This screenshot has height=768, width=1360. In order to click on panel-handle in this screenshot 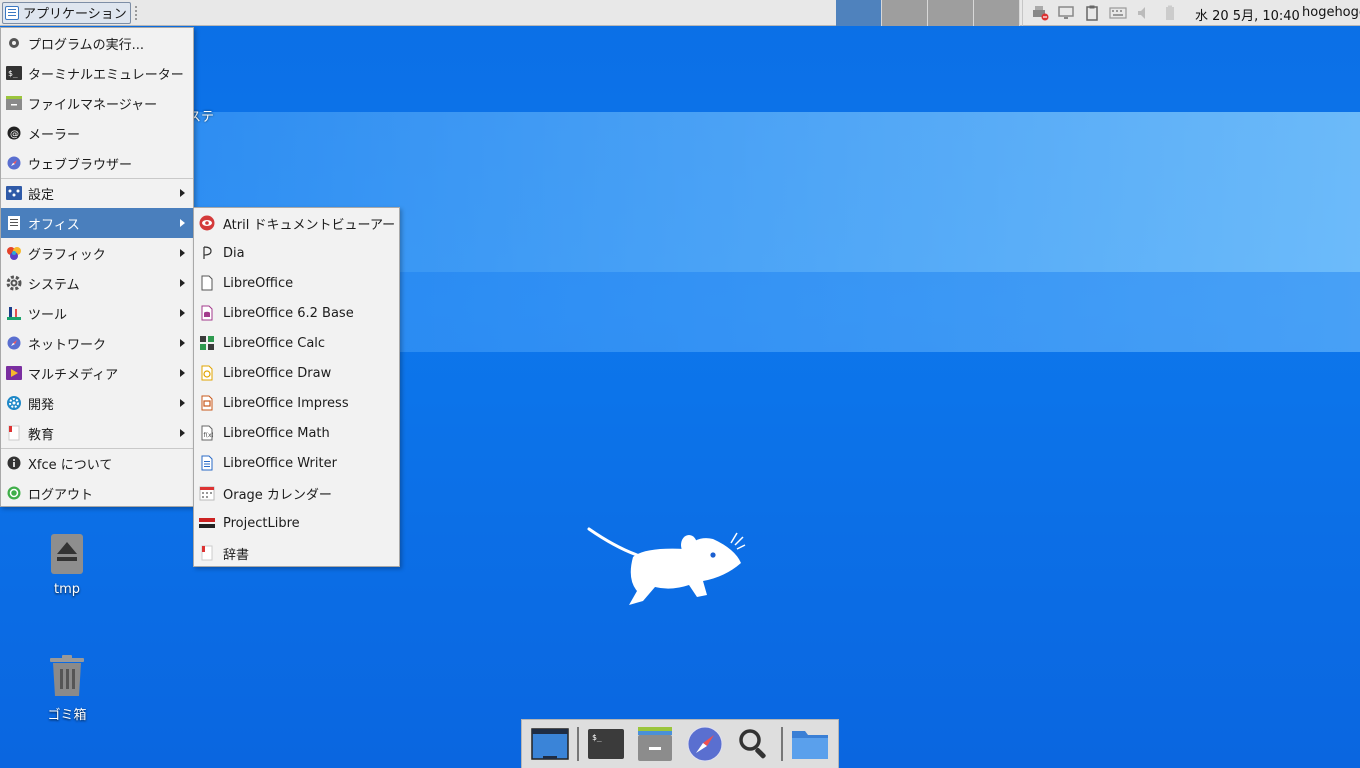, I will do `click(136, 12)`.